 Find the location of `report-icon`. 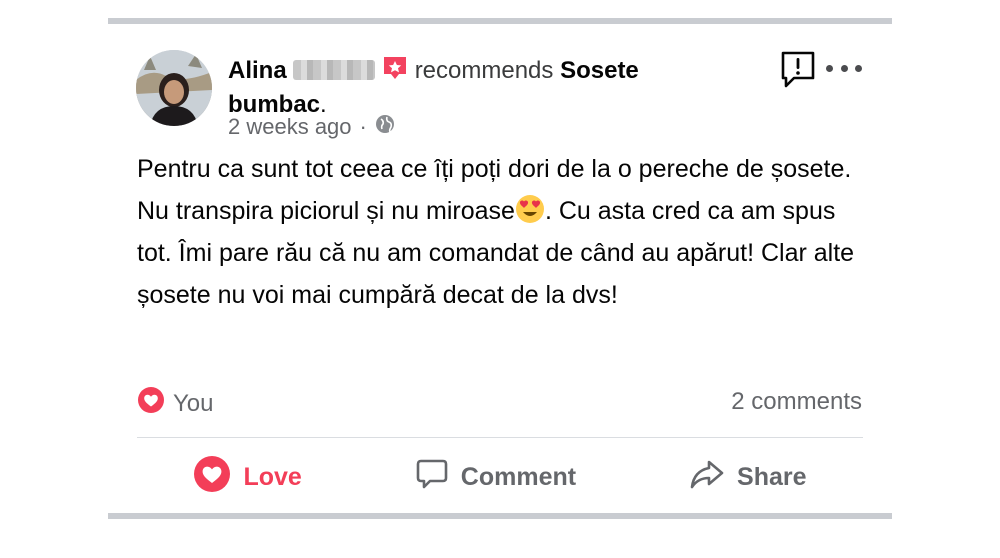

report-icon is located at coordinates (798, 69).